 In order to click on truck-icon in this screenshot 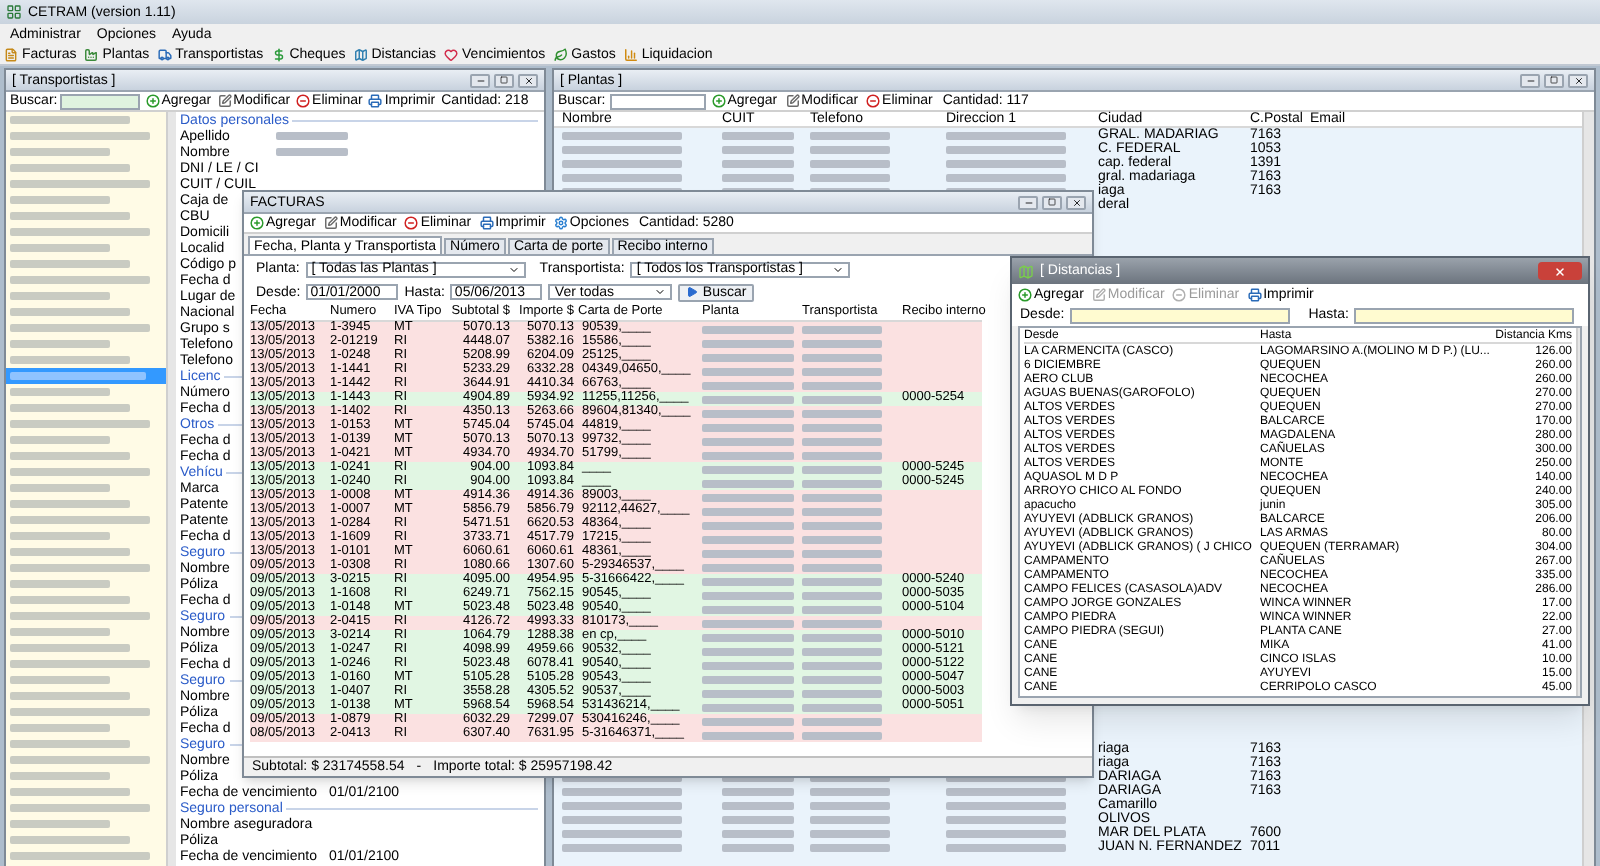, I will do `click(164, 54)`.